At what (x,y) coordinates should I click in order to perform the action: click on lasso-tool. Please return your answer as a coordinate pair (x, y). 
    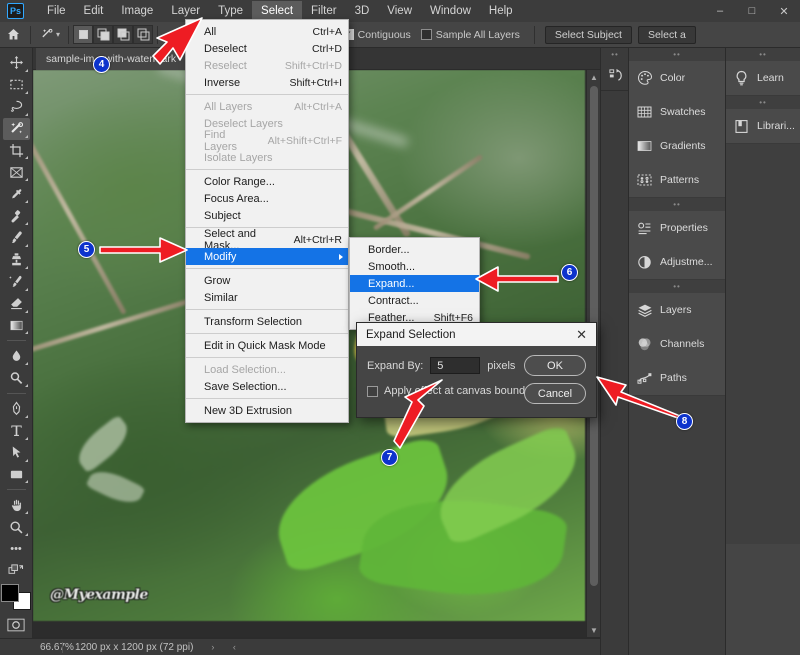
    Looking at the image, I should click on (16, 107).